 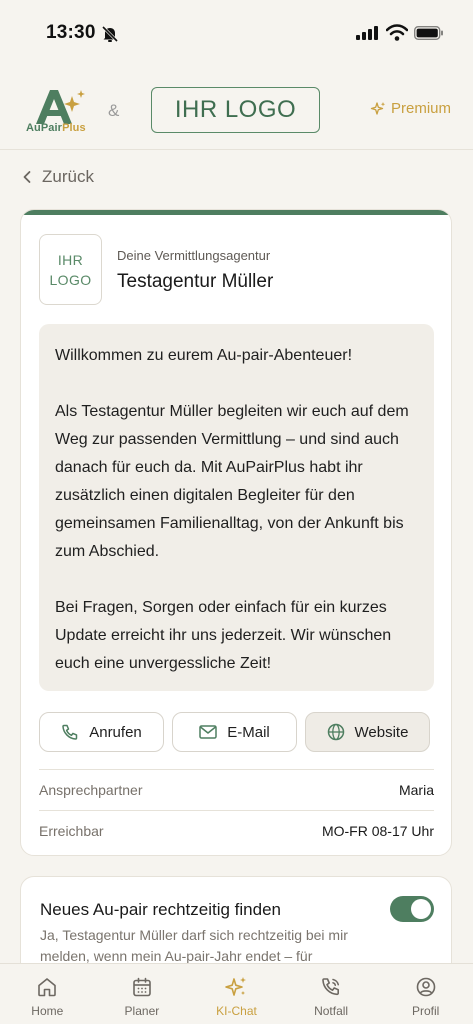 What do you see at coordinates (236, 212) in the screenshot?
I see `card-accent-bar` at bounding box center [236, 212].